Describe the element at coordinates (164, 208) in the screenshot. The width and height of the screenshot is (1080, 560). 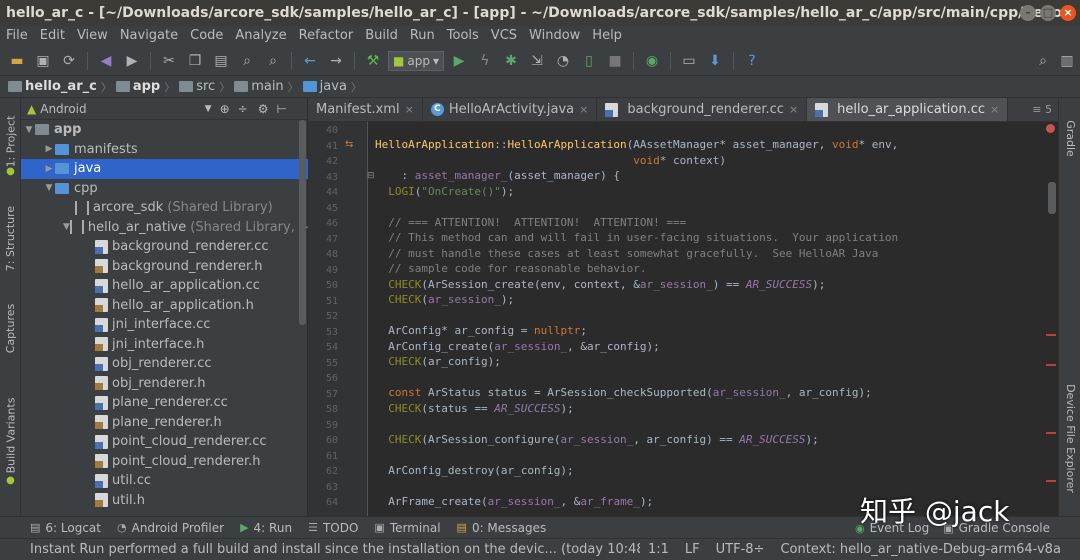
I see `tree-item: arcore_sdk (Shared Library)` at that location.